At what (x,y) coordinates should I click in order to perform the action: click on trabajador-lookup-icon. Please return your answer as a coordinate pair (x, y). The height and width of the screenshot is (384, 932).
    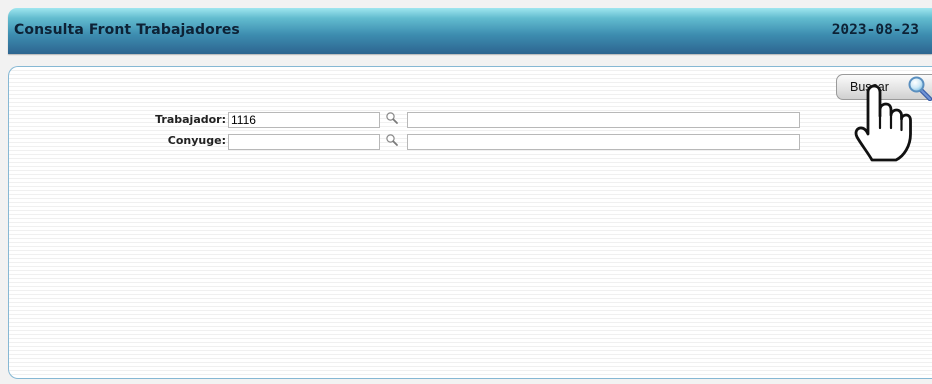
    Looking at the image, I should click on (392, 118).